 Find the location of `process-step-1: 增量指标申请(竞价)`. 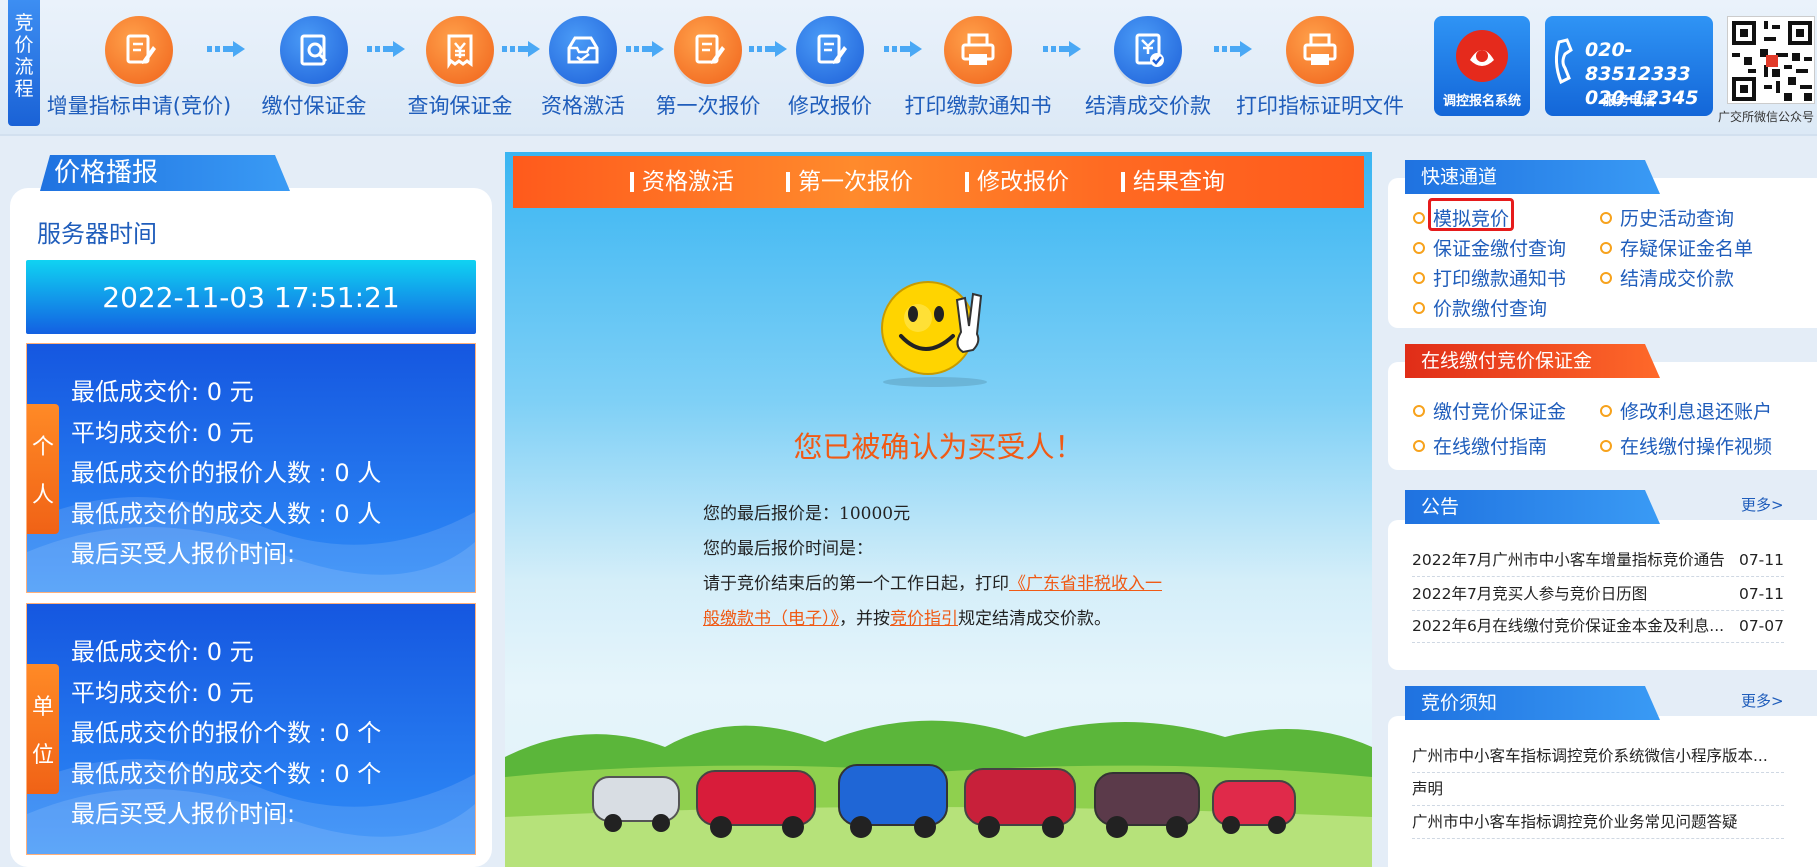

process-step-1: 增量指标申请(竞价) is located at coordinates (139, 67).